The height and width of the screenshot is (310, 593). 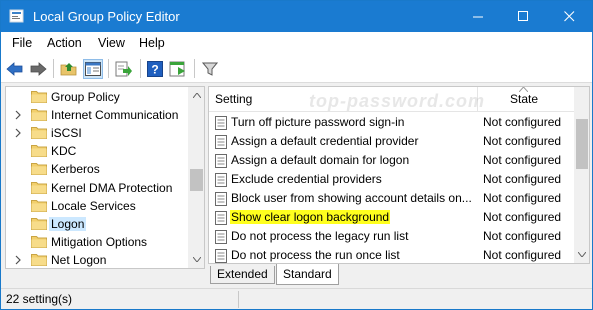 What do you see at coordinates (22, 43) in the screenshot?
I see `menu-file: File` at bounding box center [22, 43].